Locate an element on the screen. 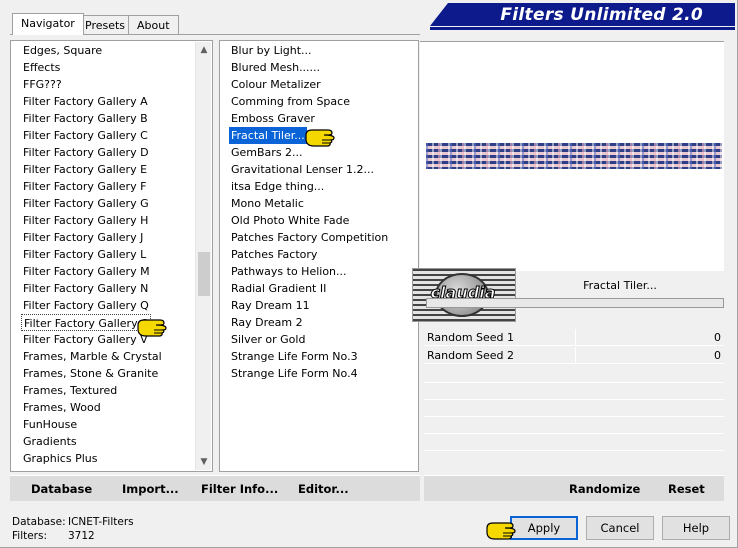 The width and height of the screenshot is (738, 548). database-button: Database is located at coordinates (61, 489).